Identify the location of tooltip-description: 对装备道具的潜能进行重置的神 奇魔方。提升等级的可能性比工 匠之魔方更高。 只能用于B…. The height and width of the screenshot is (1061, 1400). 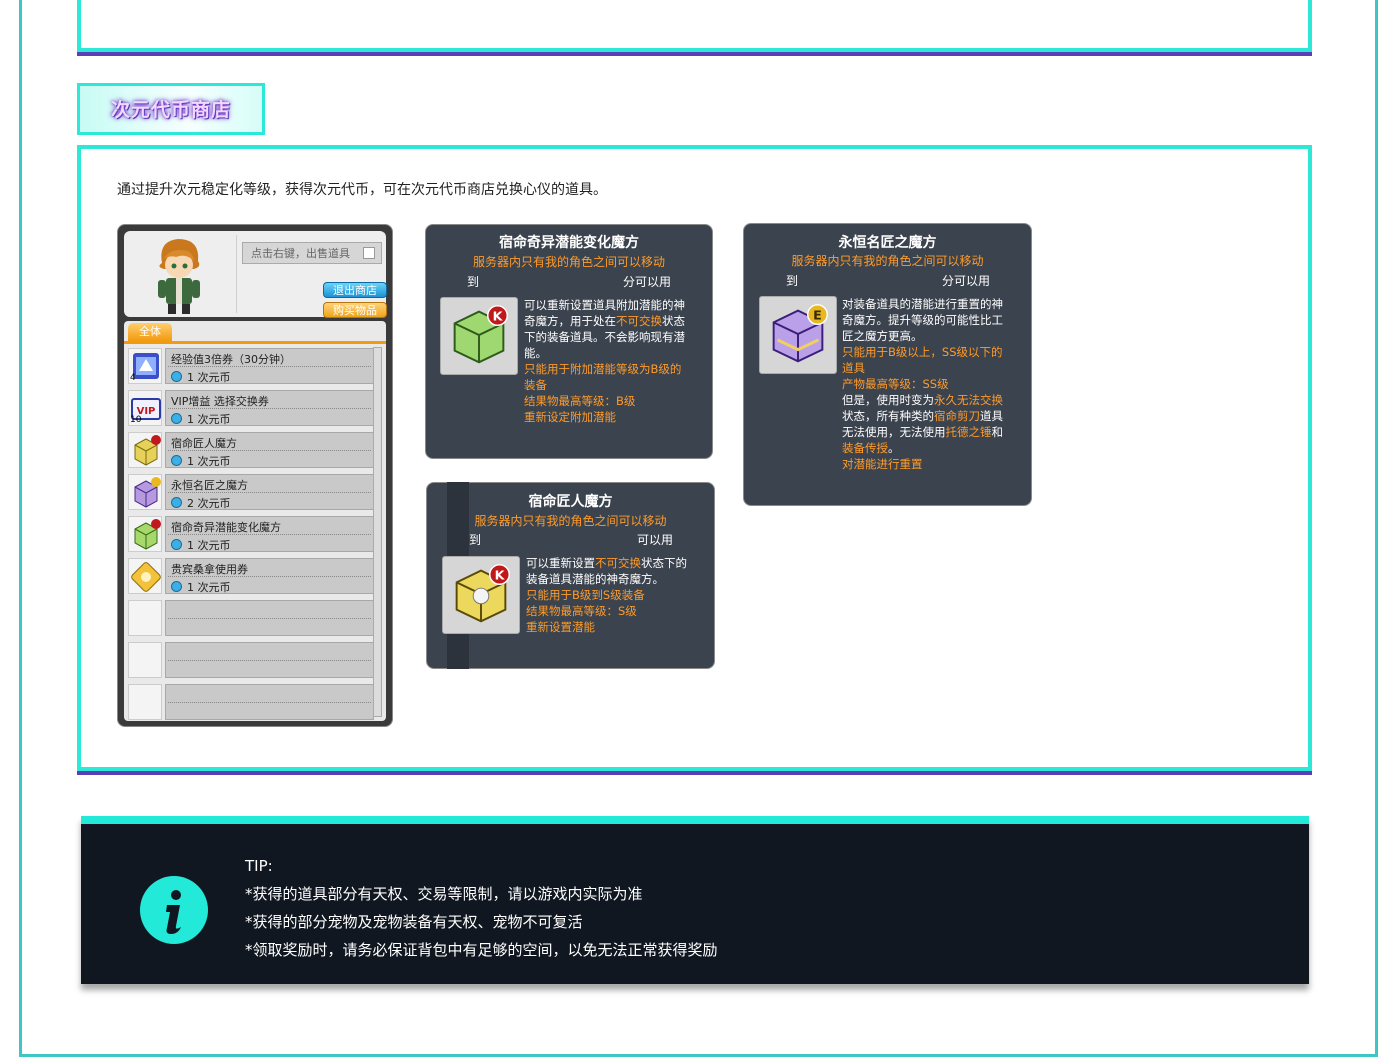
(933, 384).